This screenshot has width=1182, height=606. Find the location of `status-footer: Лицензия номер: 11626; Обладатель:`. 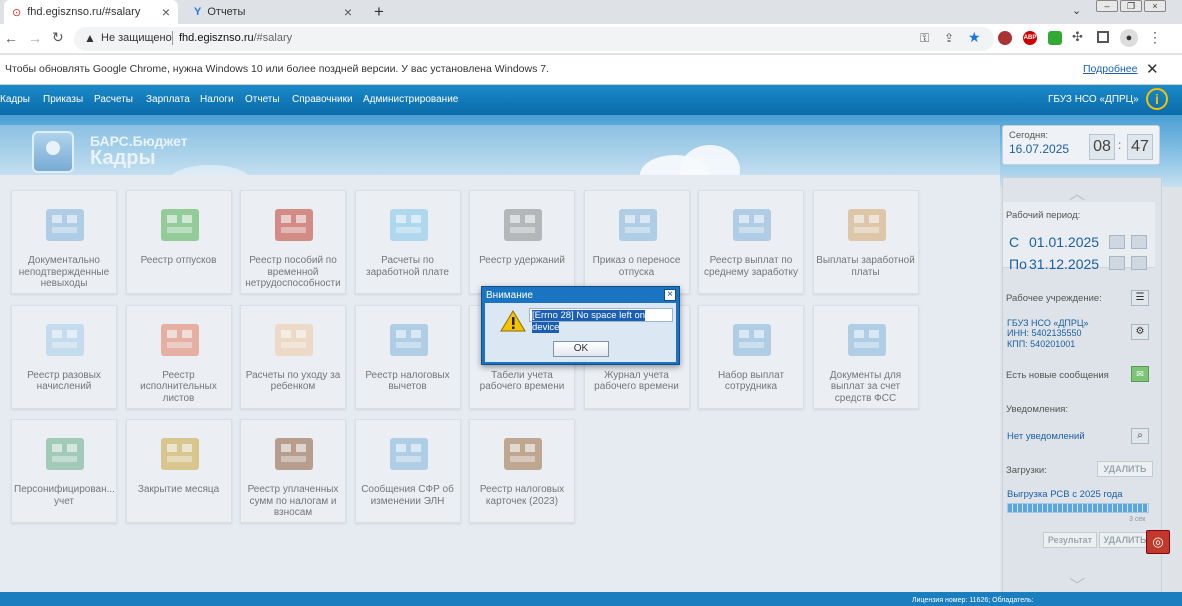

status-footer: Лицензия номер: 11626; Обладатель: is located at coordinates (591, 599).